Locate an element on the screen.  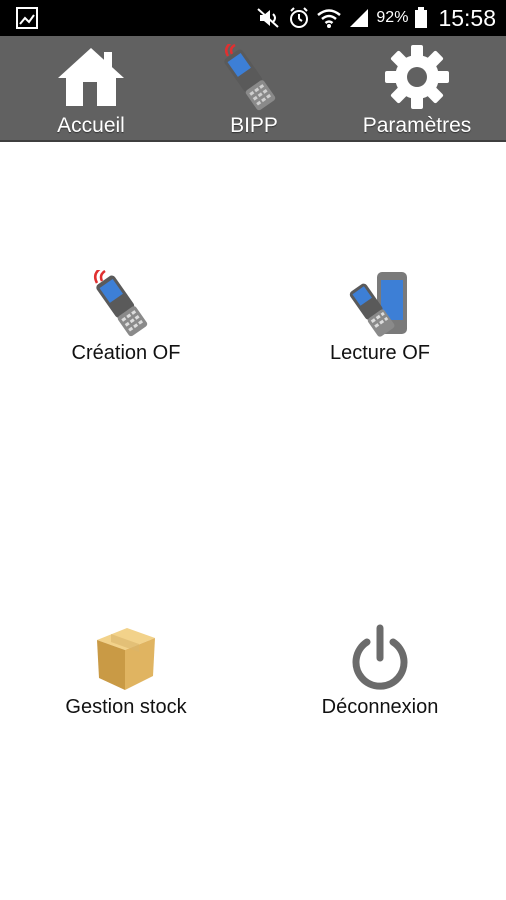
nav-parametres: Paramètres is located at coordinates (417, 88).